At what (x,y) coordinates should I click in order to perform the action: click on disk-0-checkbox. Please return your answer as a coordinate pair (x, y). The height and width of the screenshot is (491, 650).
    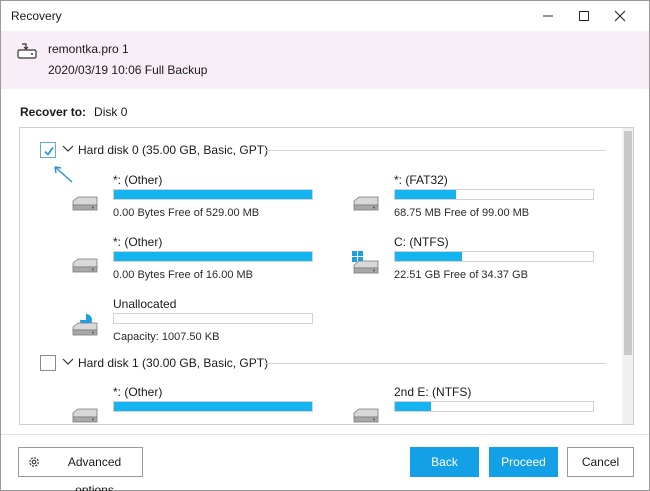
    Looking at the image, I should click on (48, 150).